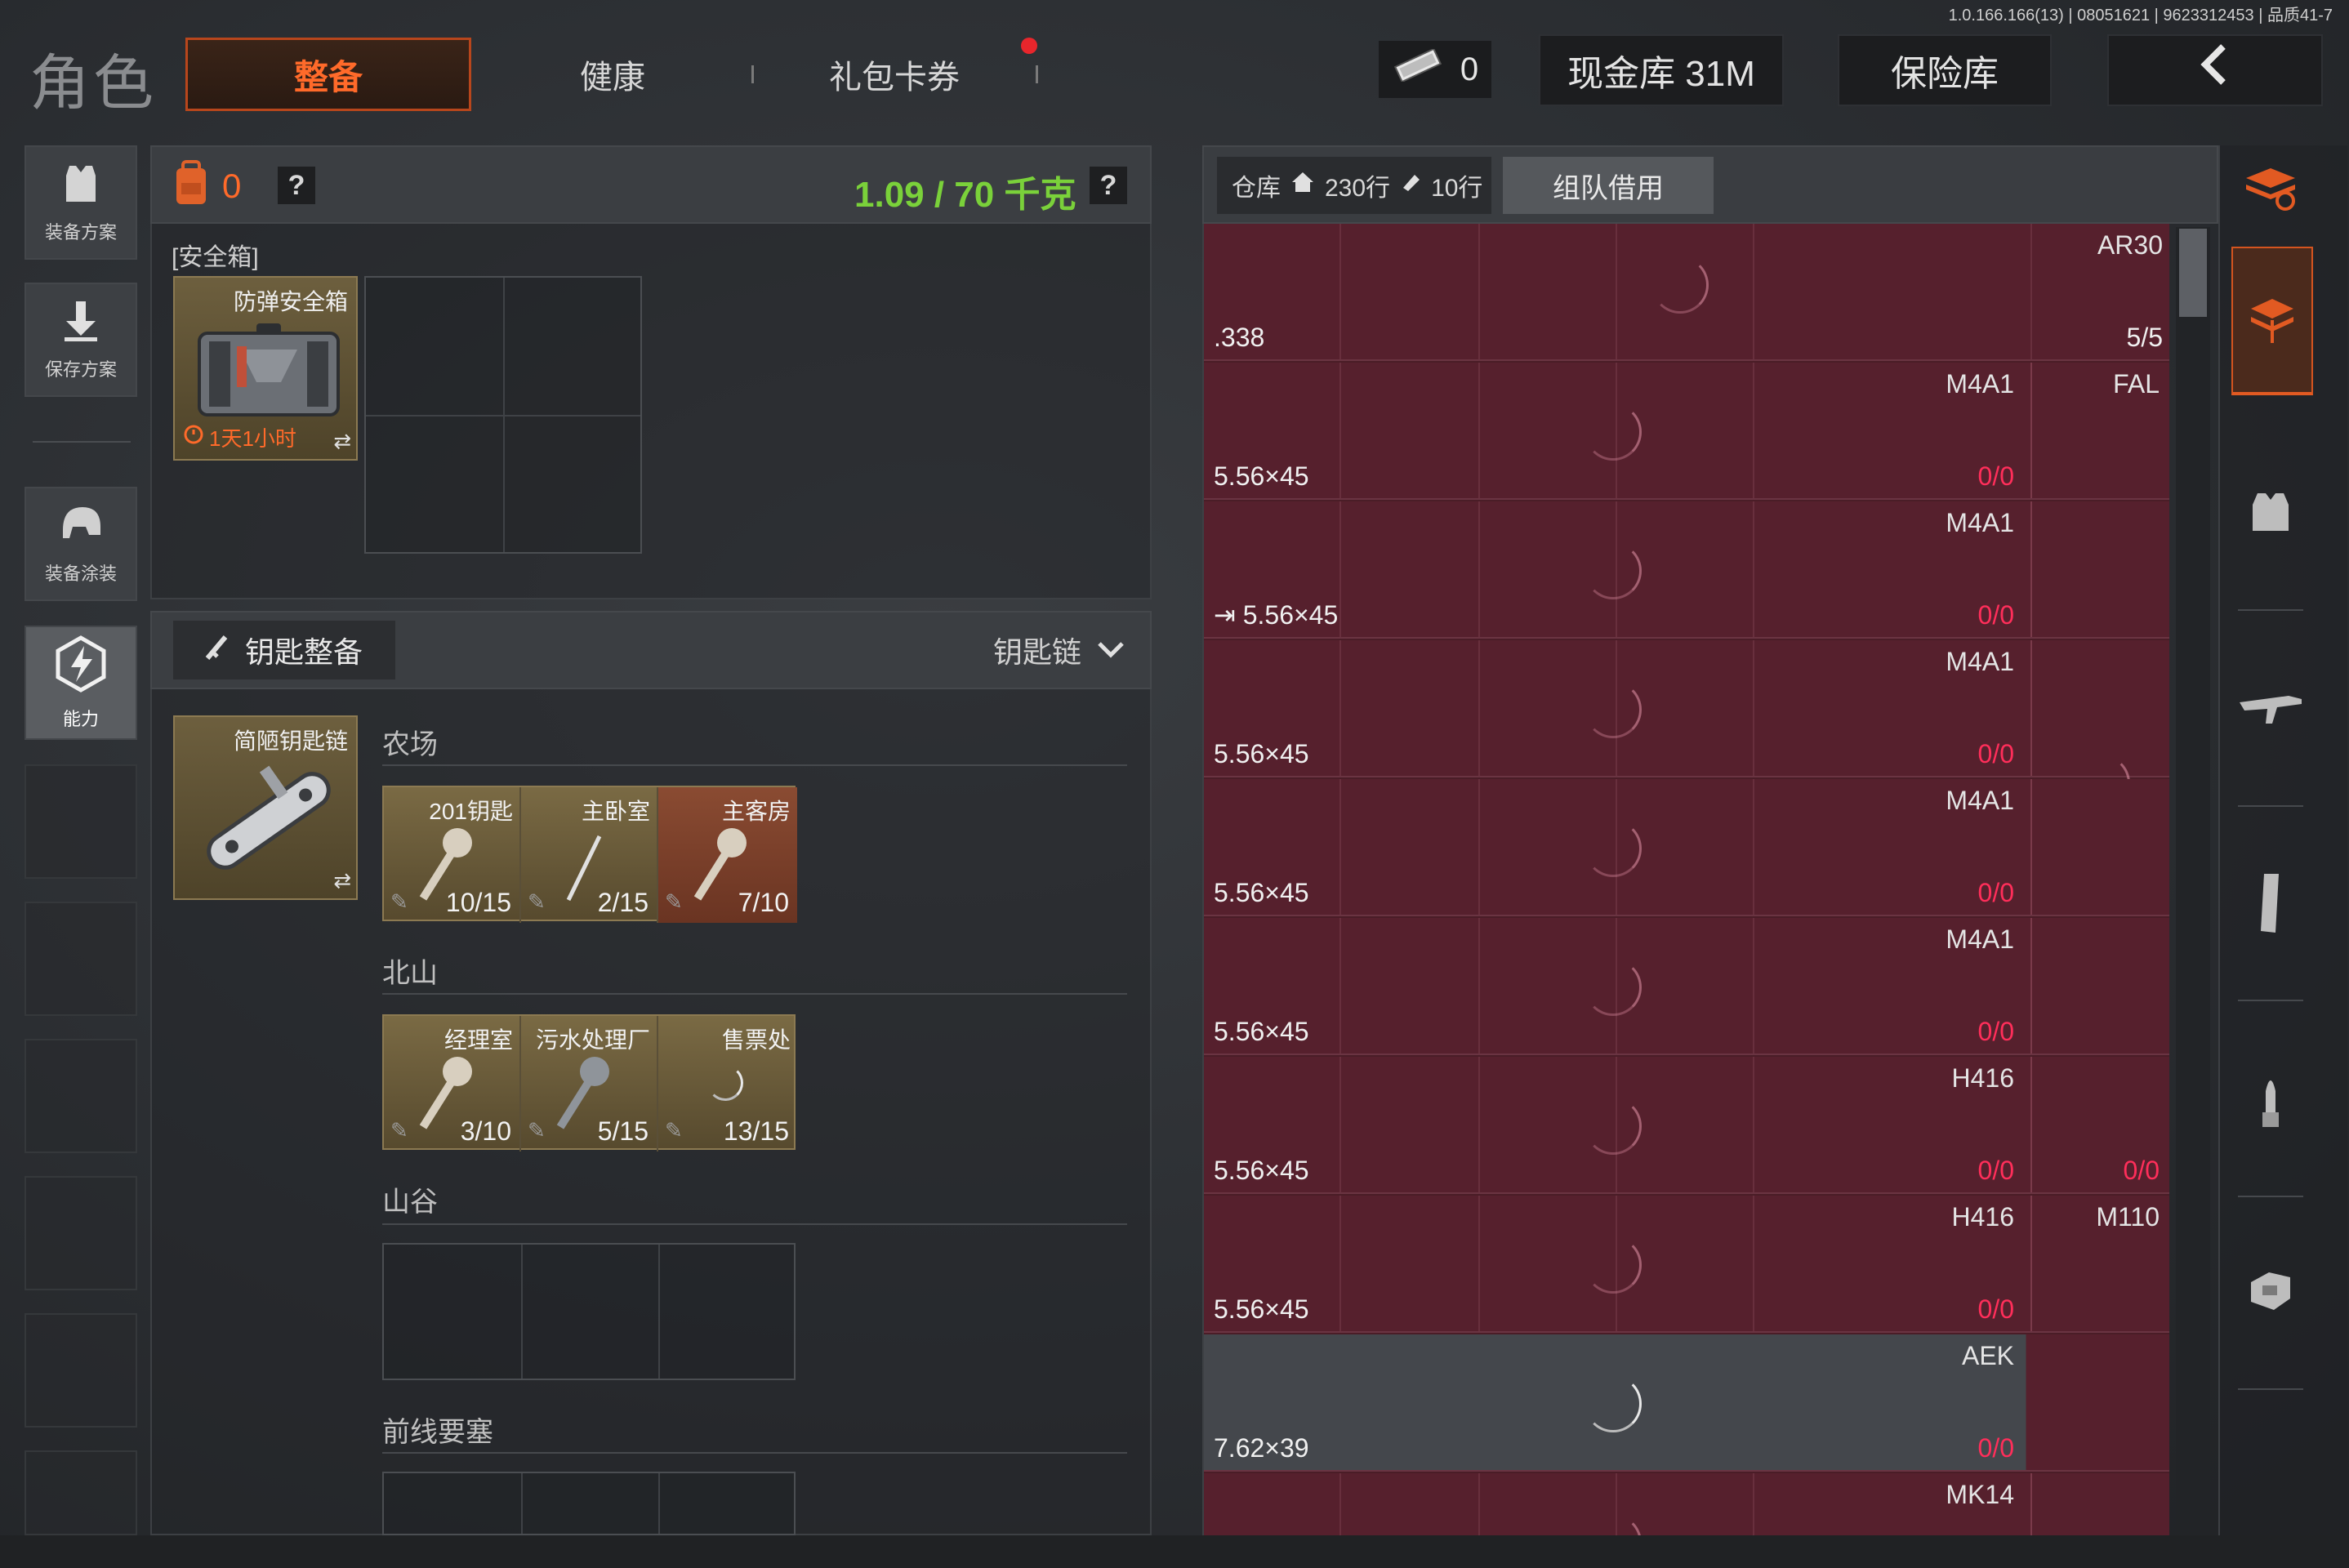 The width and height of the screenshot is (2349, 1568). Describe the element at coordinates (589, 1311) in the screenshot. I see `key-row-valley-empty` at that location.